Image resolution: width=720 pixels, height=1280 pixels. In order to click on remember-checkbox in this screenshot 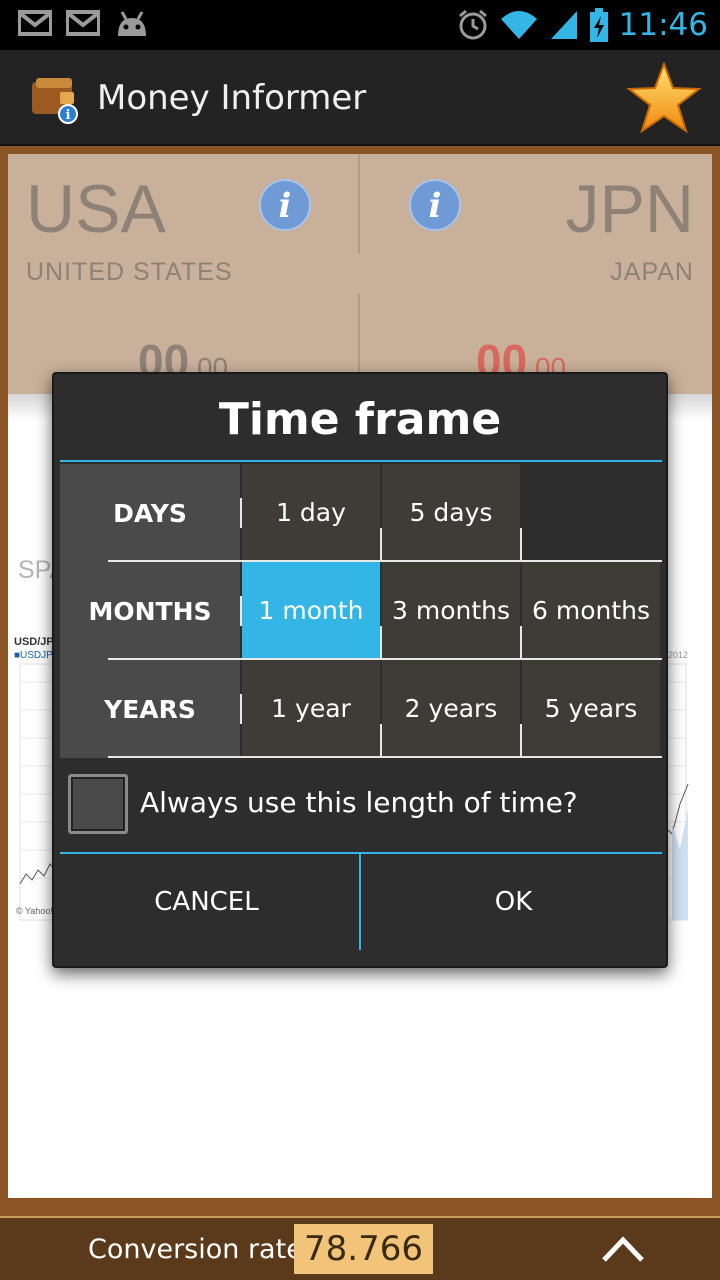, I will do `click(98, 804)`.